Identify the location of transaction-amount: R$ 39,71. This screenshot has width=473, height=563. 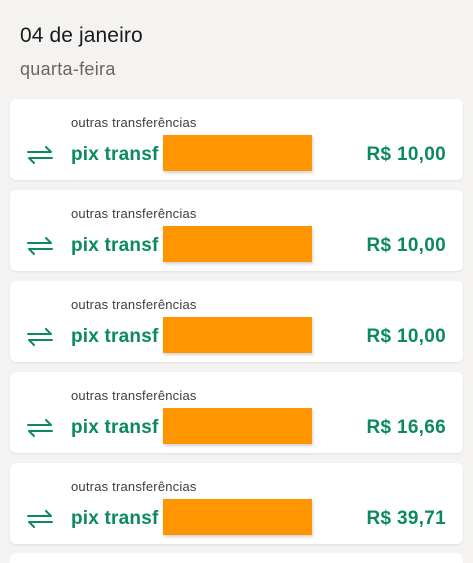
(406, 518).